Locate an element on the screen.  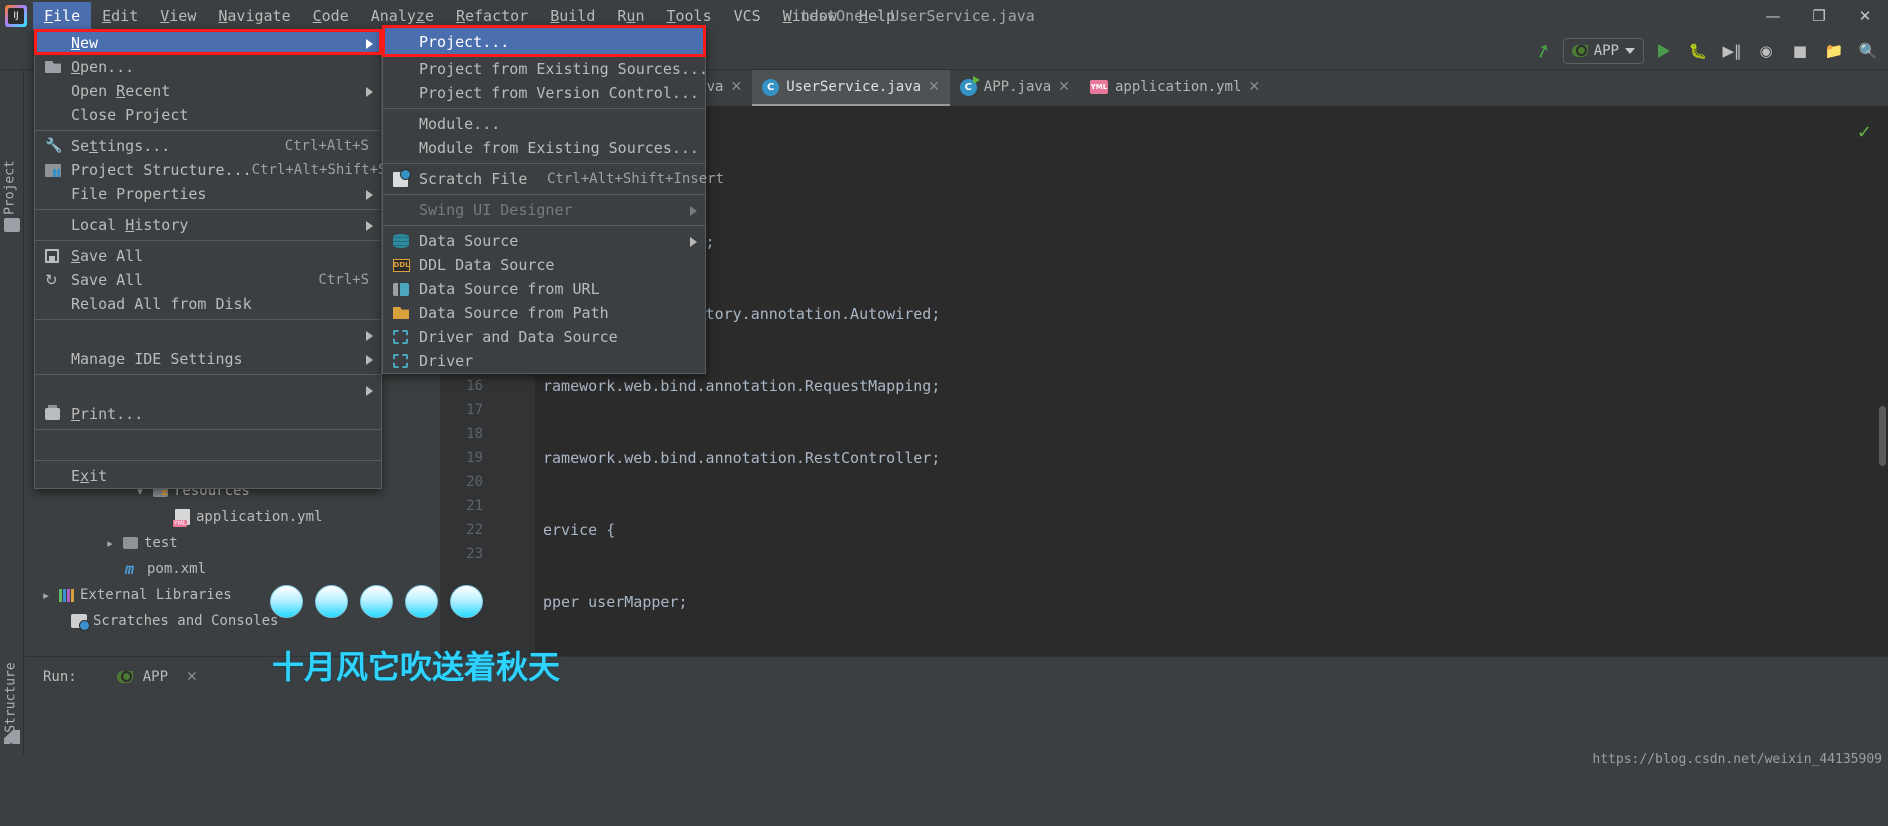
scratches-icon is located at coordinates (80, 622).